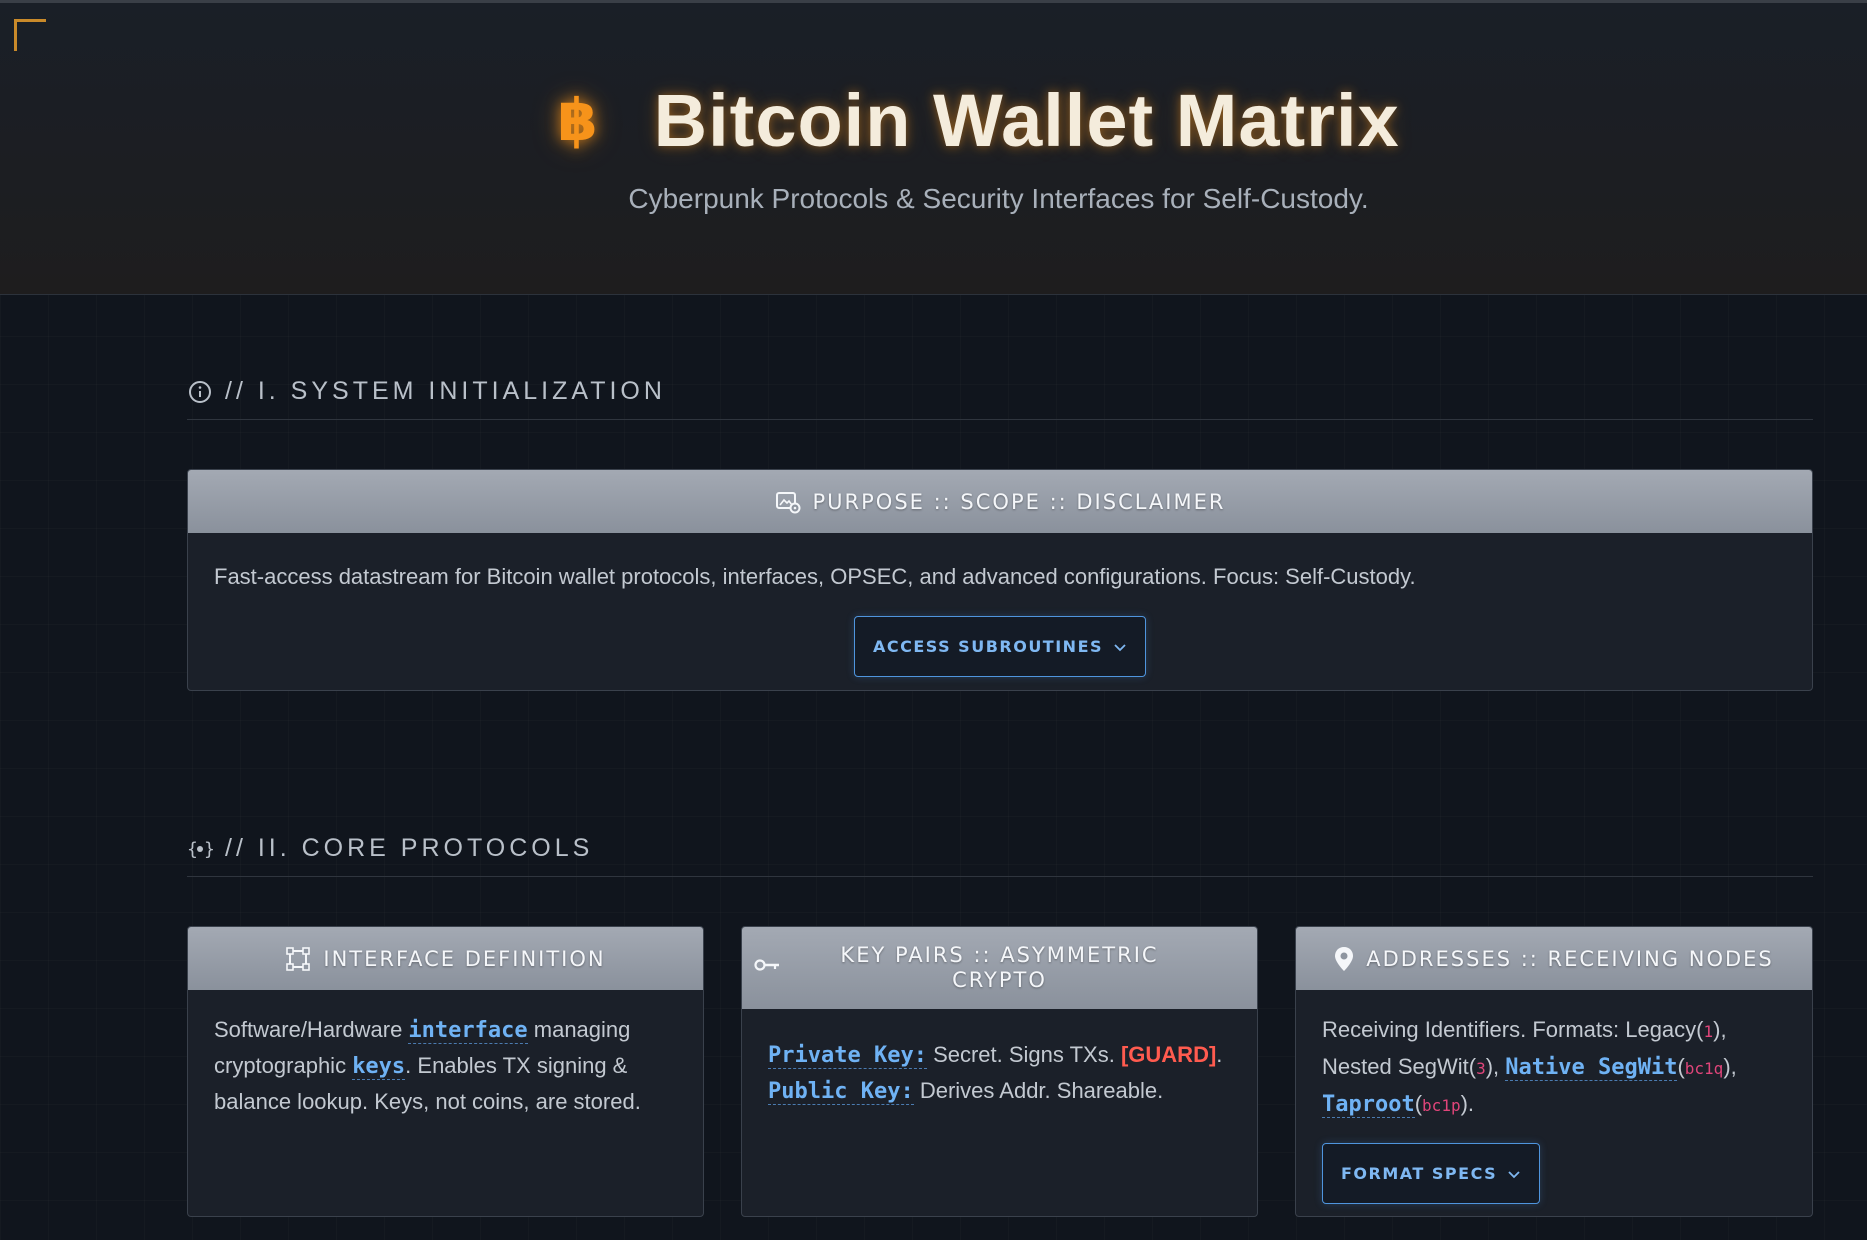 This screenshot has width=1867, height=1240. I want to click on public-key-term: Public Key:, so click(841, 1092).